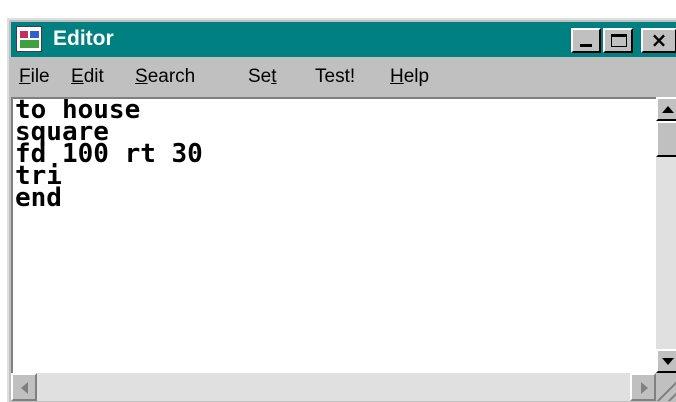  Describe the element at coordinates (262, 77) in the screenshot. I see `menu-set: Set` at that location.